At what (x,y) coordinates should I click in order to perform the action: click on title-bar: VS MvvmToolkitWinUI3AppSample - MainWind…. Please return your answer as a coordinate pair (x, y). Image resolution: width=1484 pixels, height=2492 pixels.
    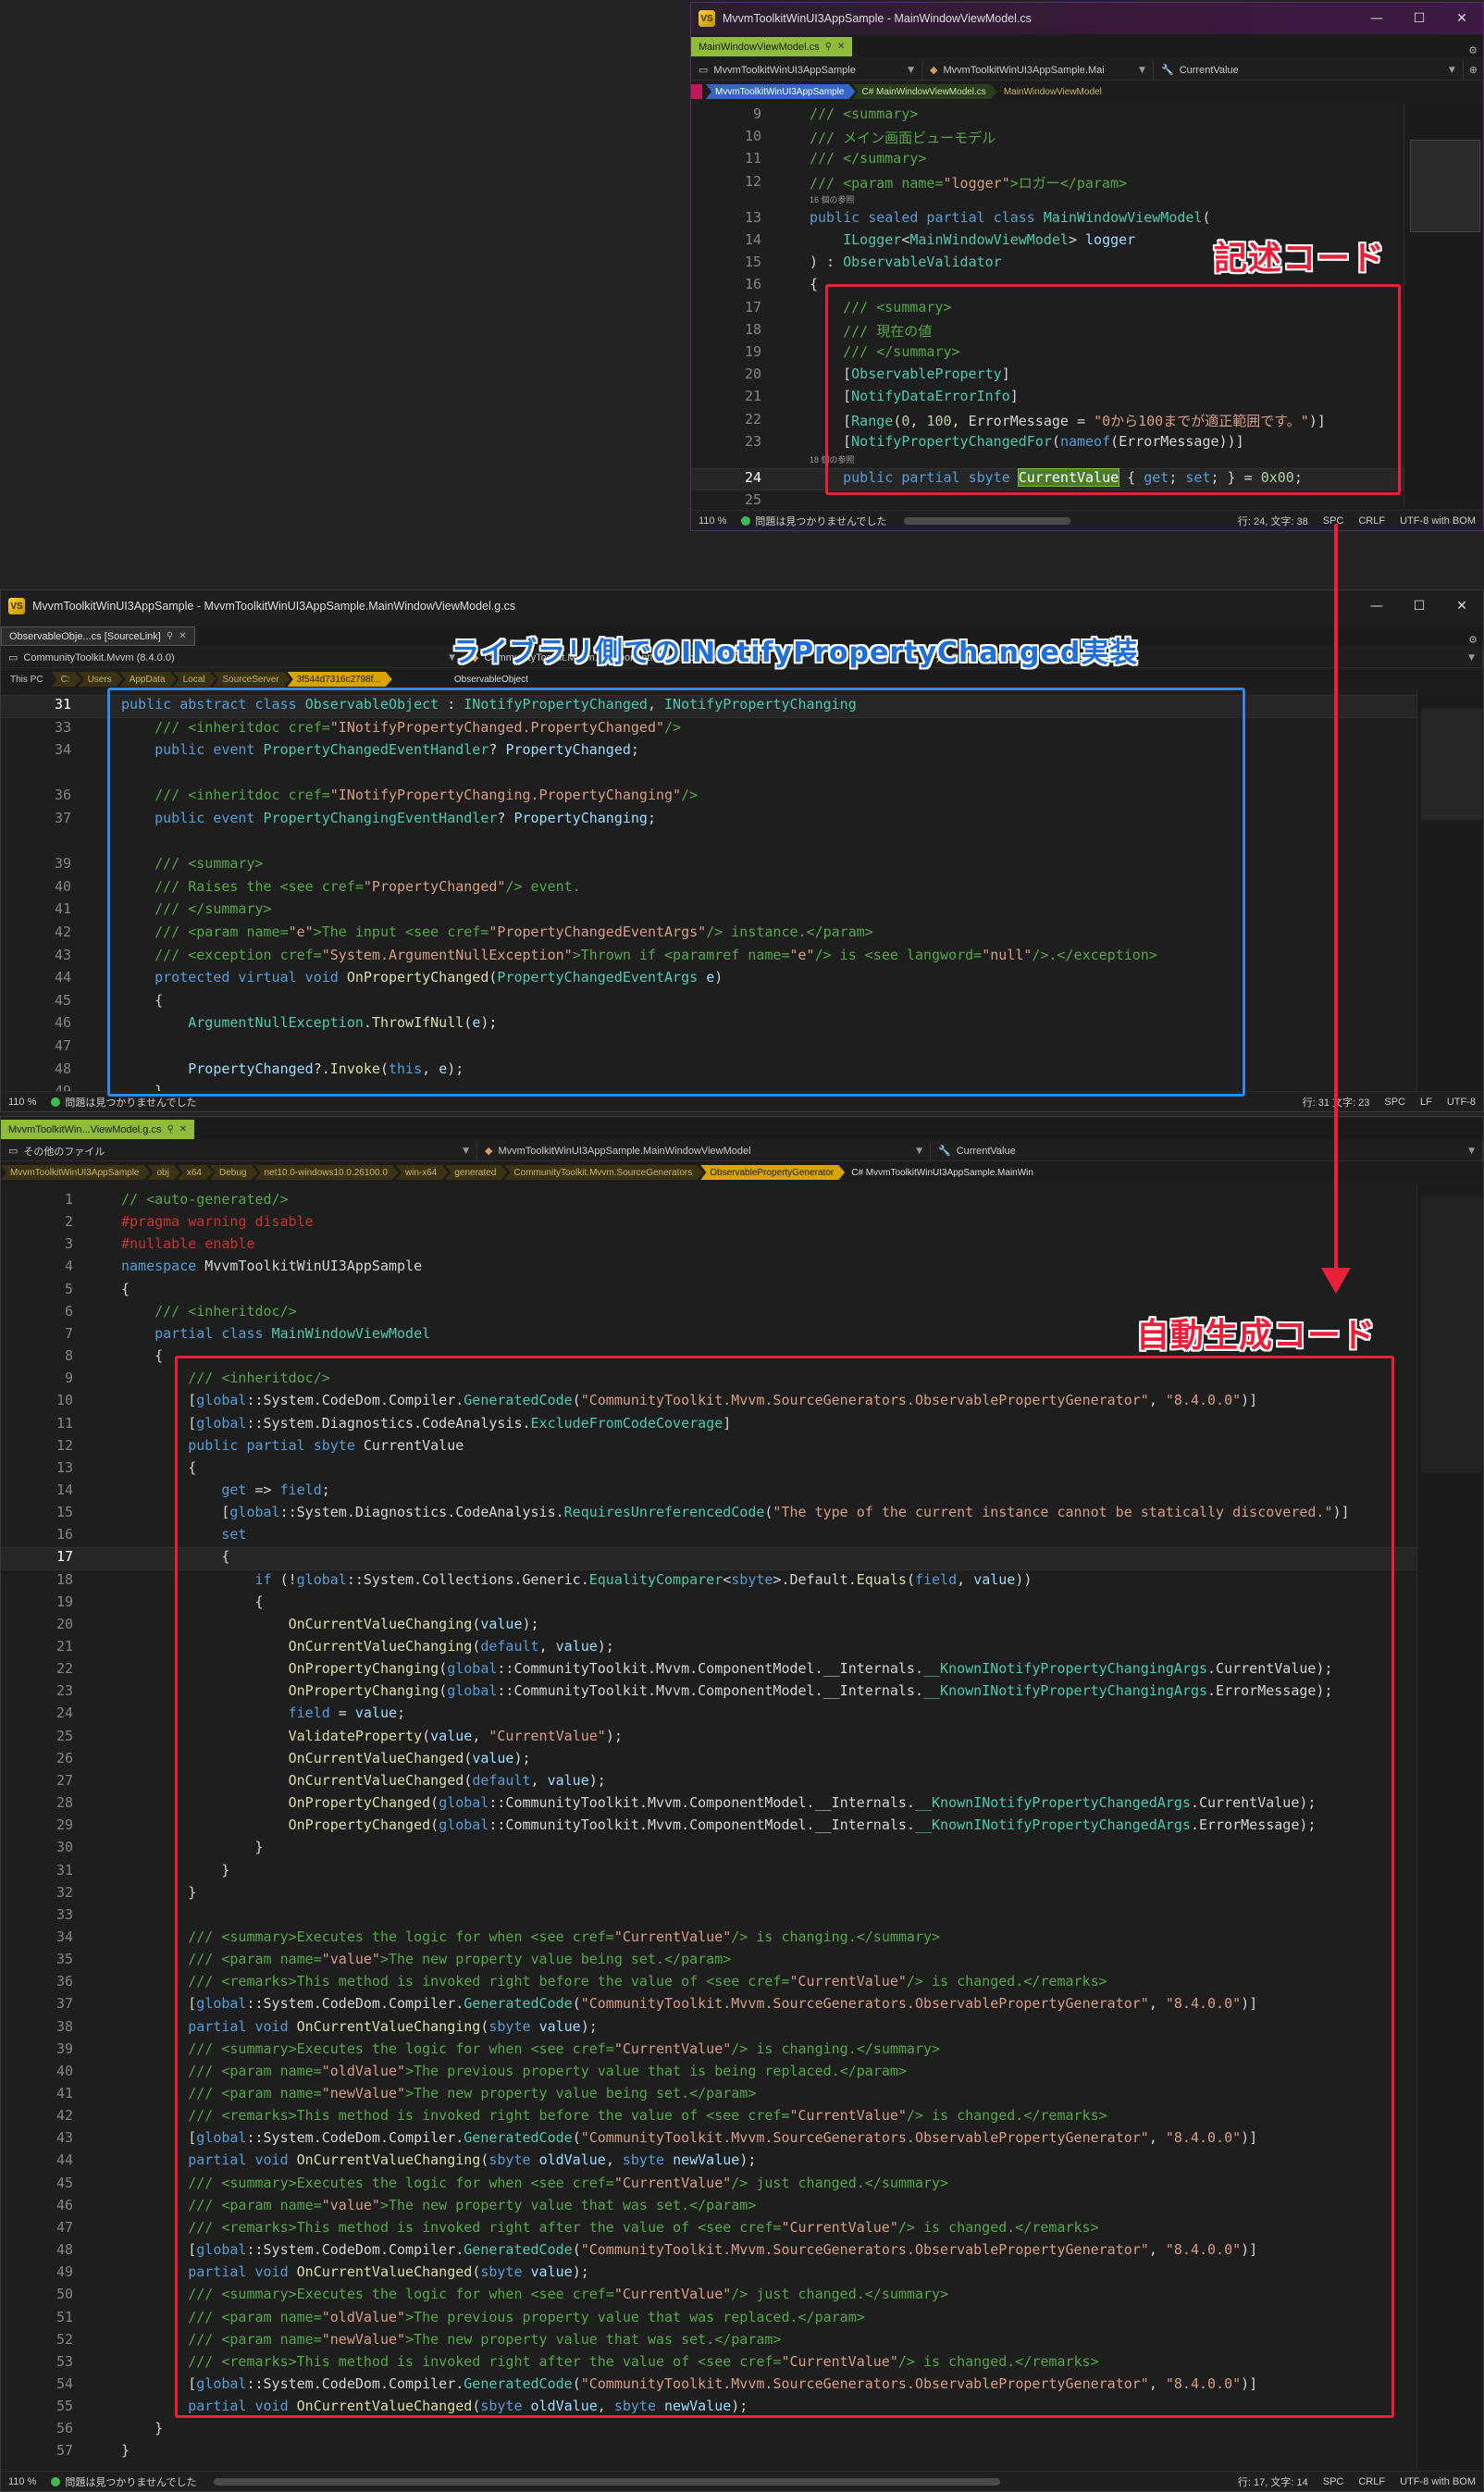
    Looking at the image, I should click on (1087, 18).